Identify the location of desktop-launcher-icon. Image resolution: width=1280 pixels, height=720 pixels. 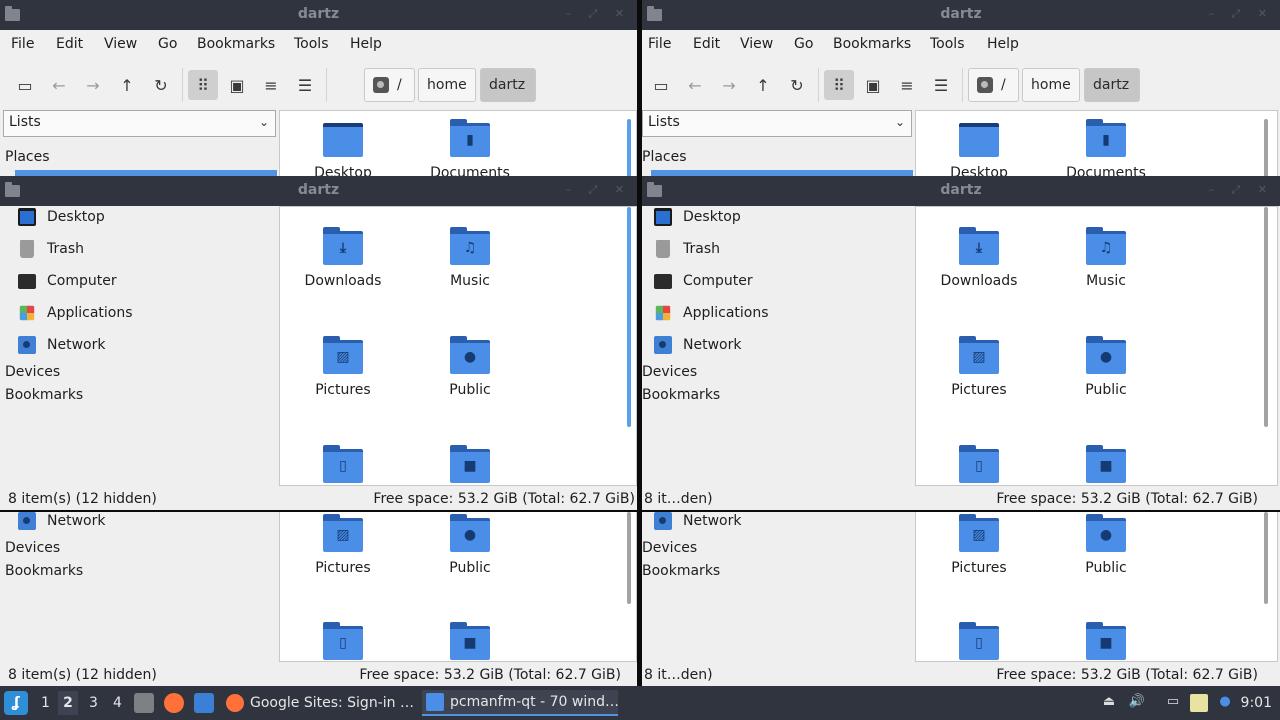
(204, 703).